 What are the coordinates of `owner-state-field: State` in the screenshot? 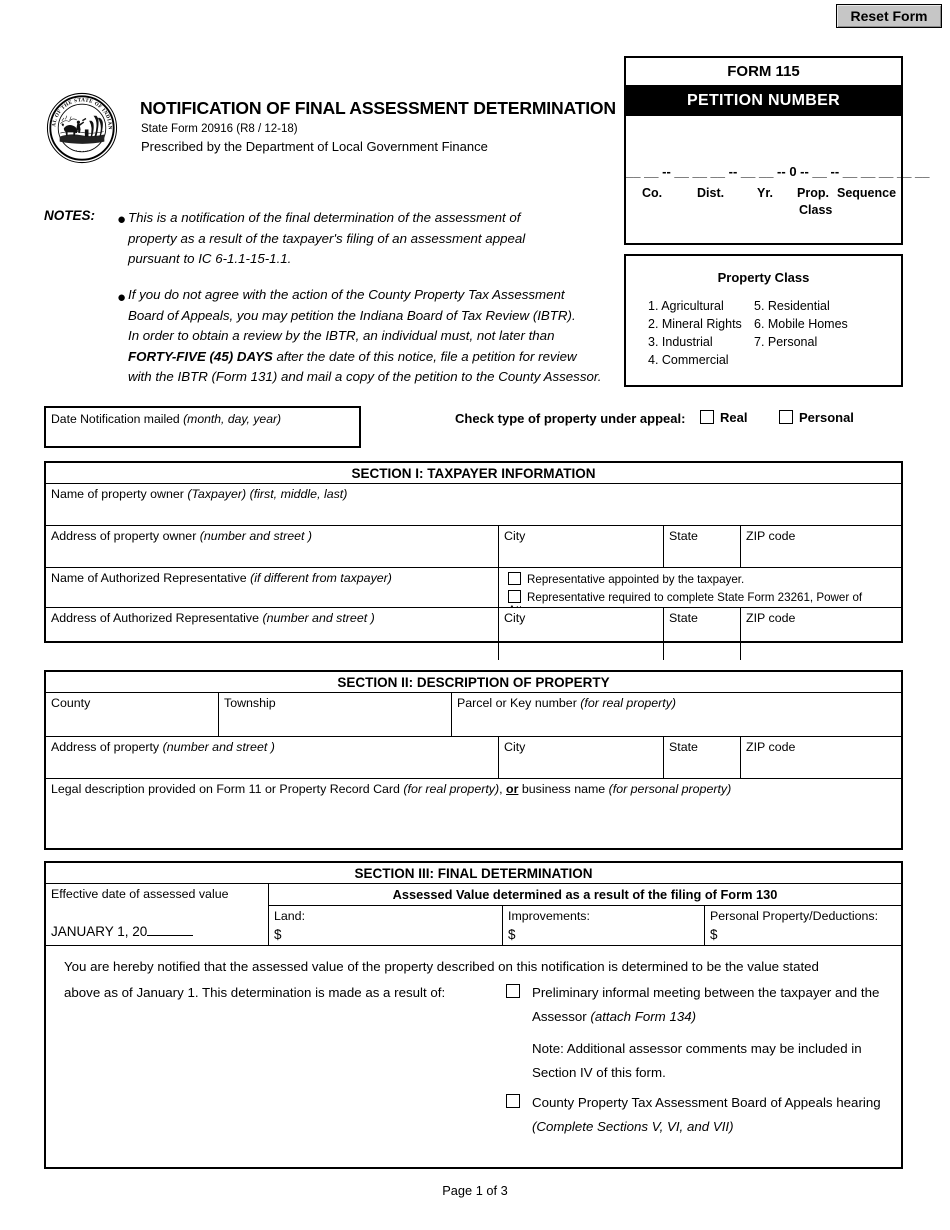 It's located at (701, 546).